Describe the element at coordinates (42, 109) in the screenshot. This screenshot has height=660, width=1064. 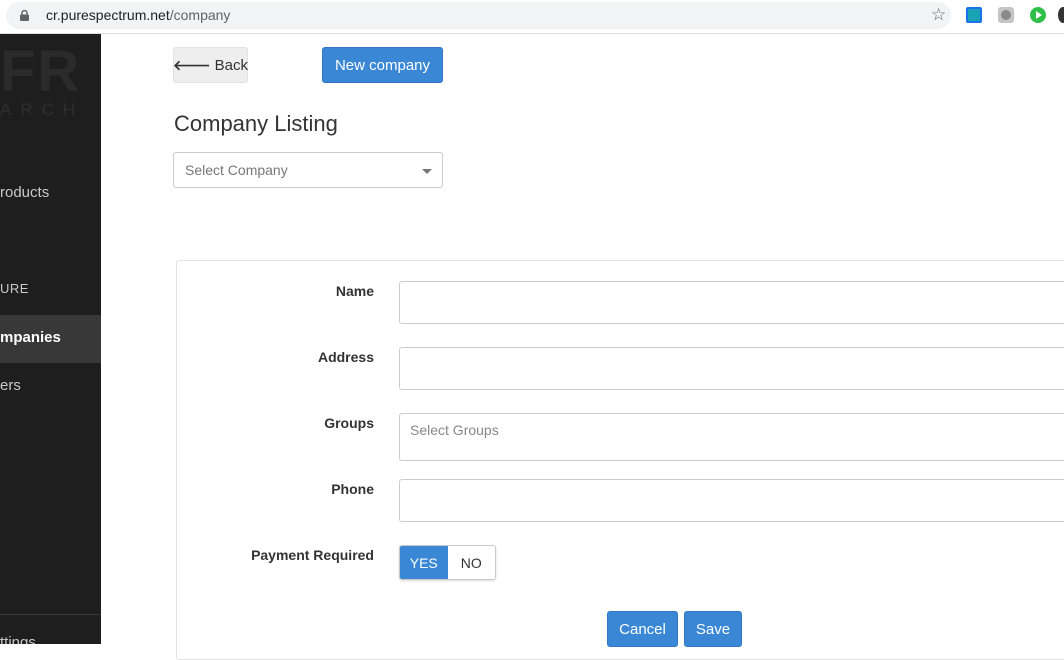
I see `logo-subtitle: ARCH` at that location.